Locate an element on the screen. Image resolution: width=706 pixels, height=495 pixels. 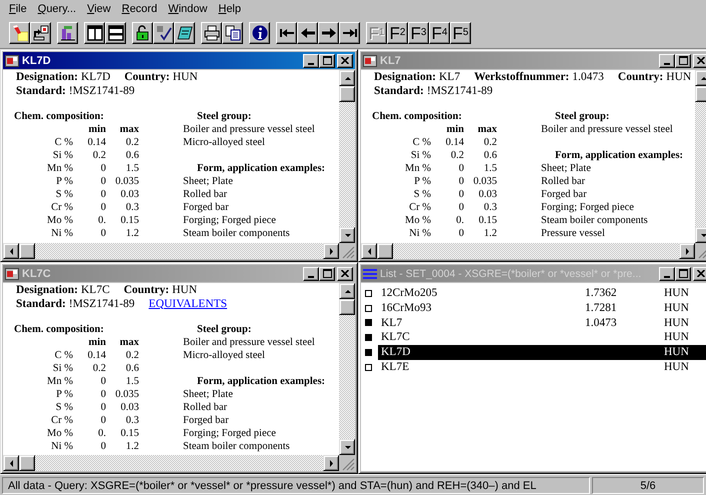
minimize-icon is located at coordinates (667, 277).